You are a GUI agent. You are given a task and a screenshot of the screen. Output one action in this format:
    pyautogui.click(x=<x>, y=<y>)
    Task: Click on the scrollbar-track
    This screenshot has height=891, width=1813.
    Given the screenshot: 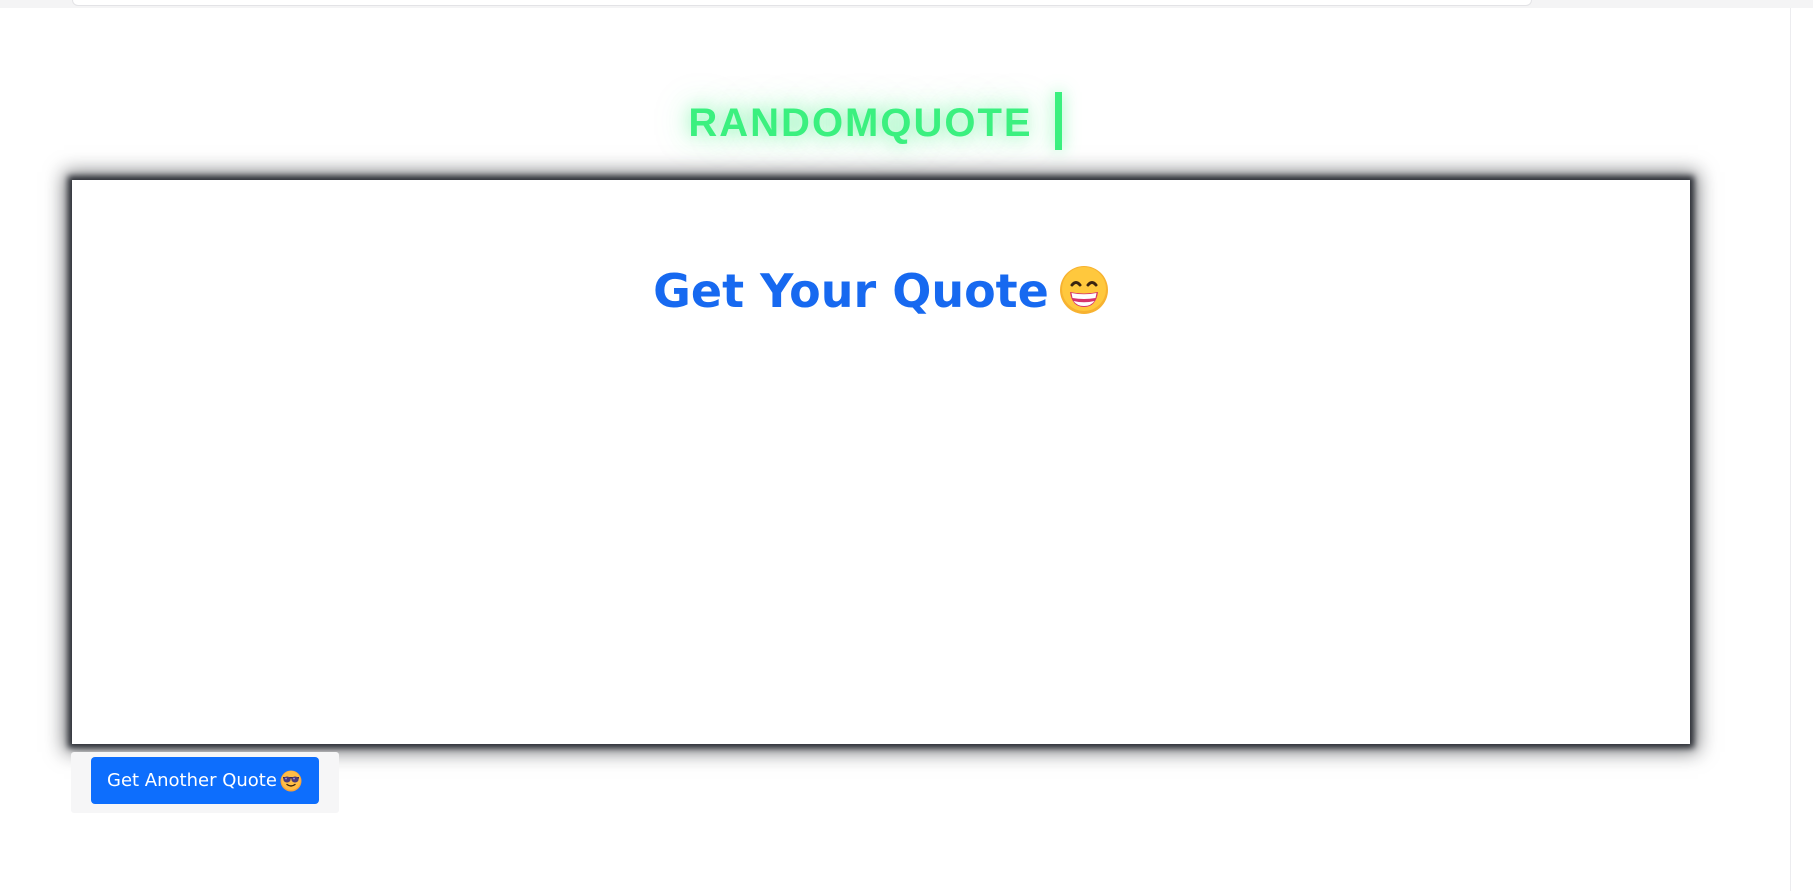 What is the action you would take?
    pyautogui.click(x=1801, y=449)
    